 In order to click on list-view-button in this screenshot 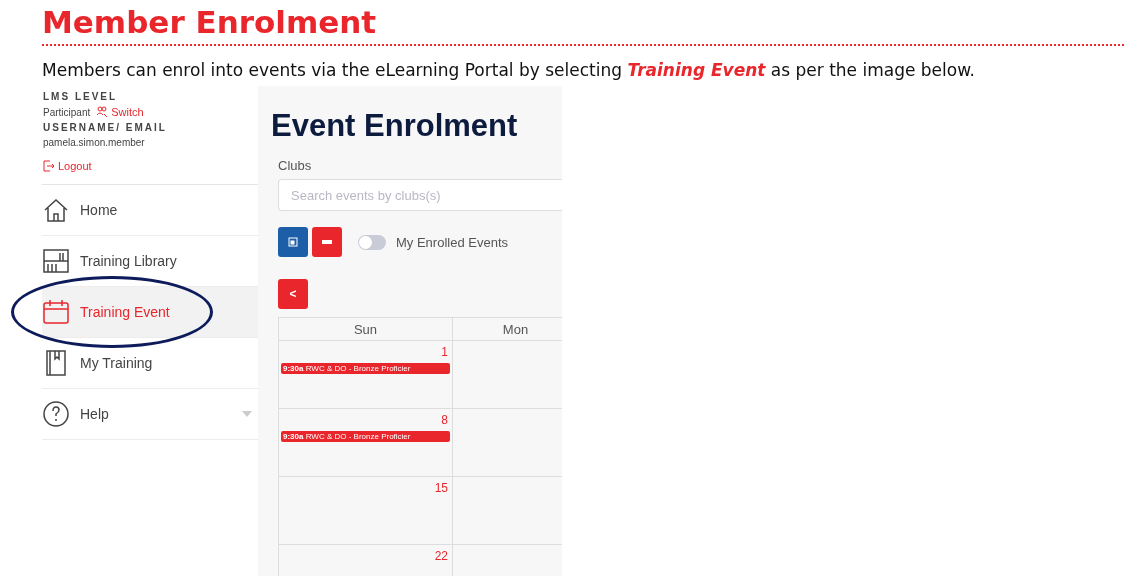, I will do `click(327, 242)`.